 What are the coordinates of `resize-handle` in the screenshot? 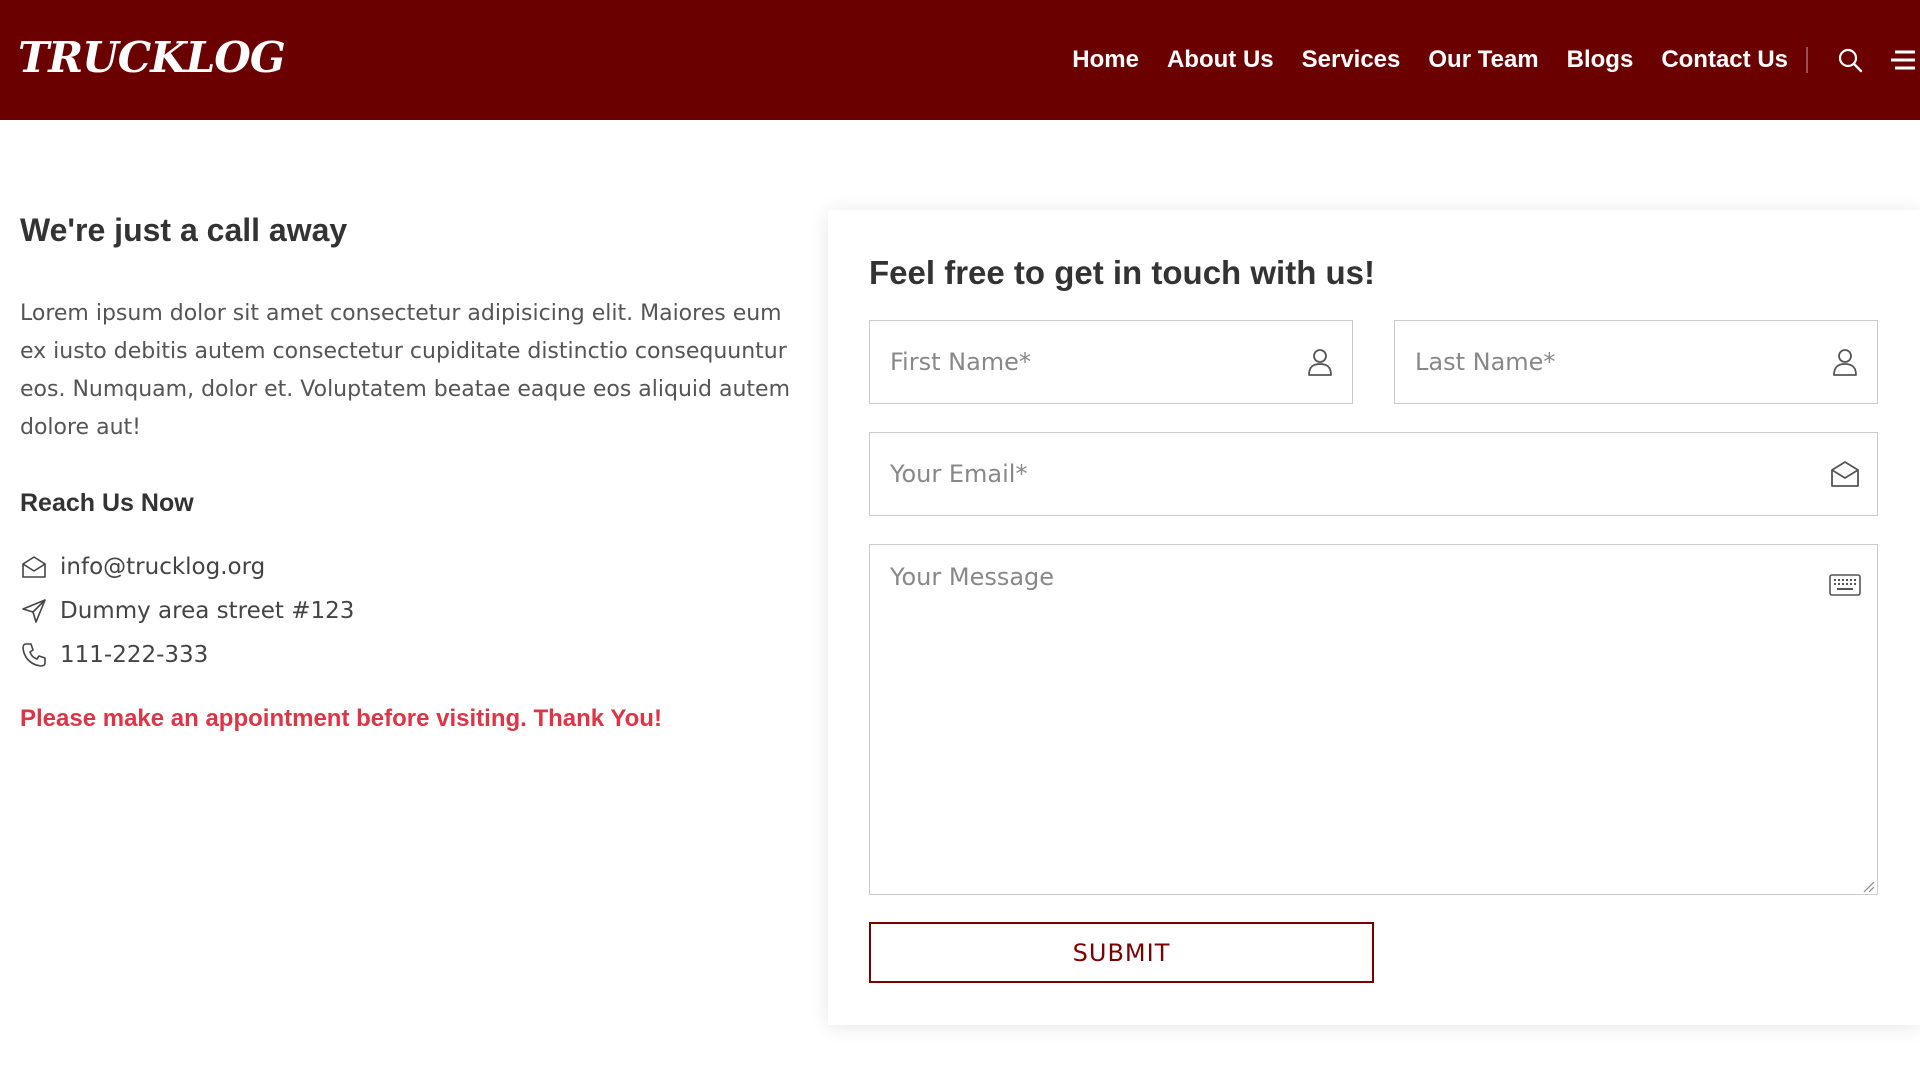 It's located at (1868, 885).